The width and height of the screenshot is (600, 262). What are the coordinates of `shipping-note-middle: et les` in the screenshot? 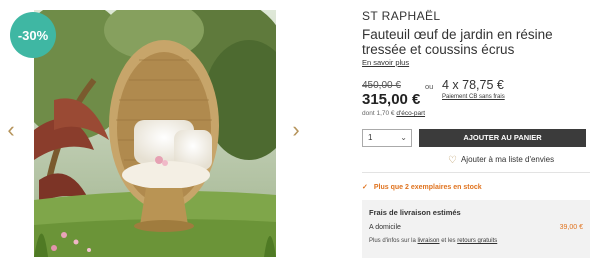 It's located at (448, 241).